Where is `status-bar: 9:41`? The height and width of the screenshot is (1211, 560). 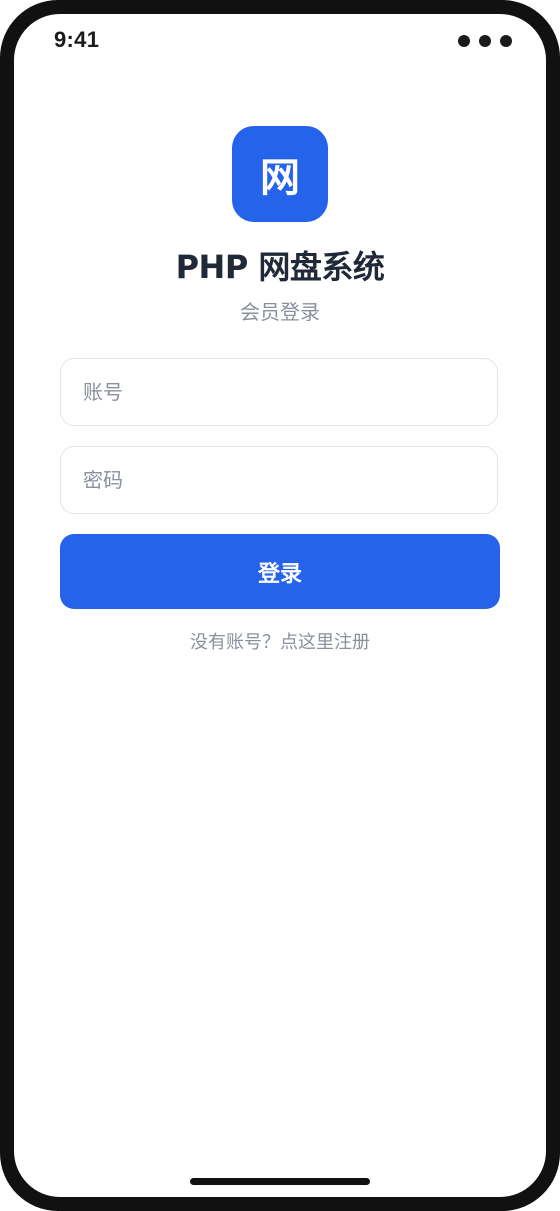 status-bar: 9:41 is located at coordinates (280, 40).